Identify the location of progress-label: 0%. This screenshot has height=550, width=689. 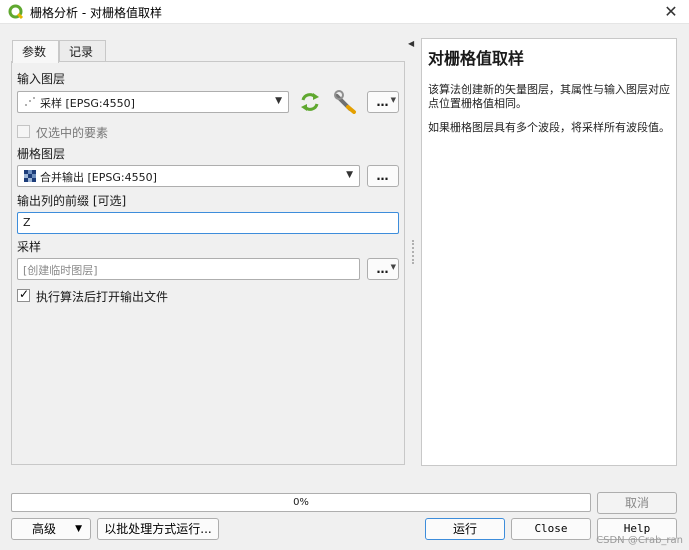
(301, 502).